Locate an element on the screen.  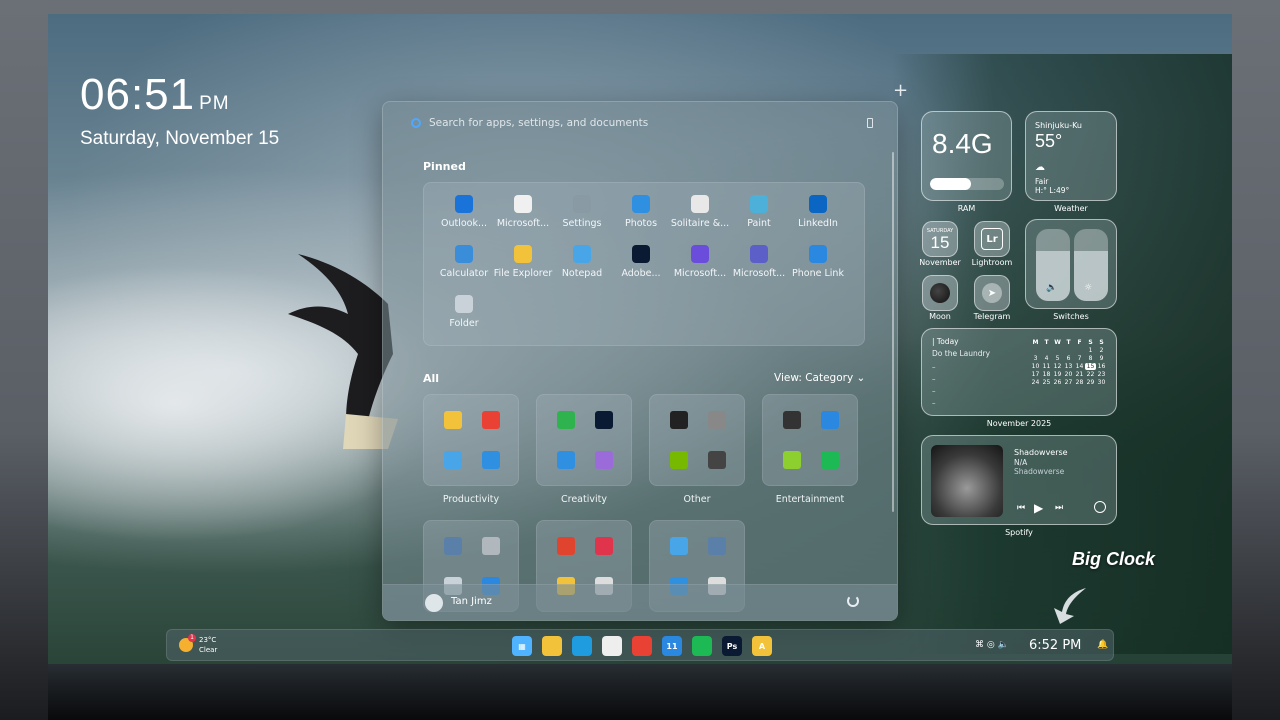
lightroom-widget: Lr is located at coordinates (992, 239).